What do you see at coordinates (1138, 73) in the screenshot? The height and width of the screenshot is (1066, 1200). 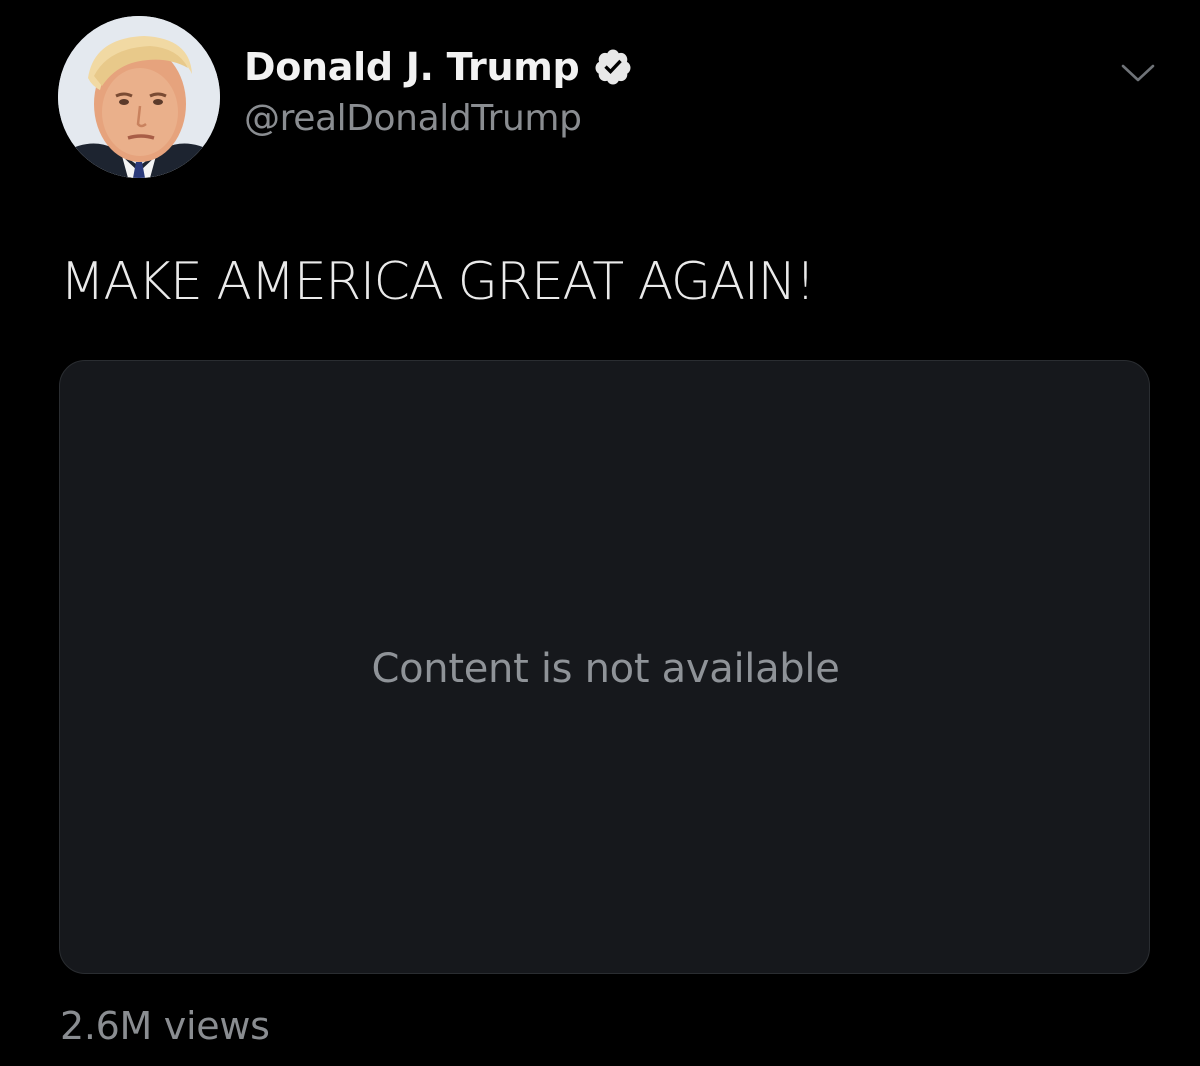 I see `chevron-down-icon` at bounding box center [1138, 73].